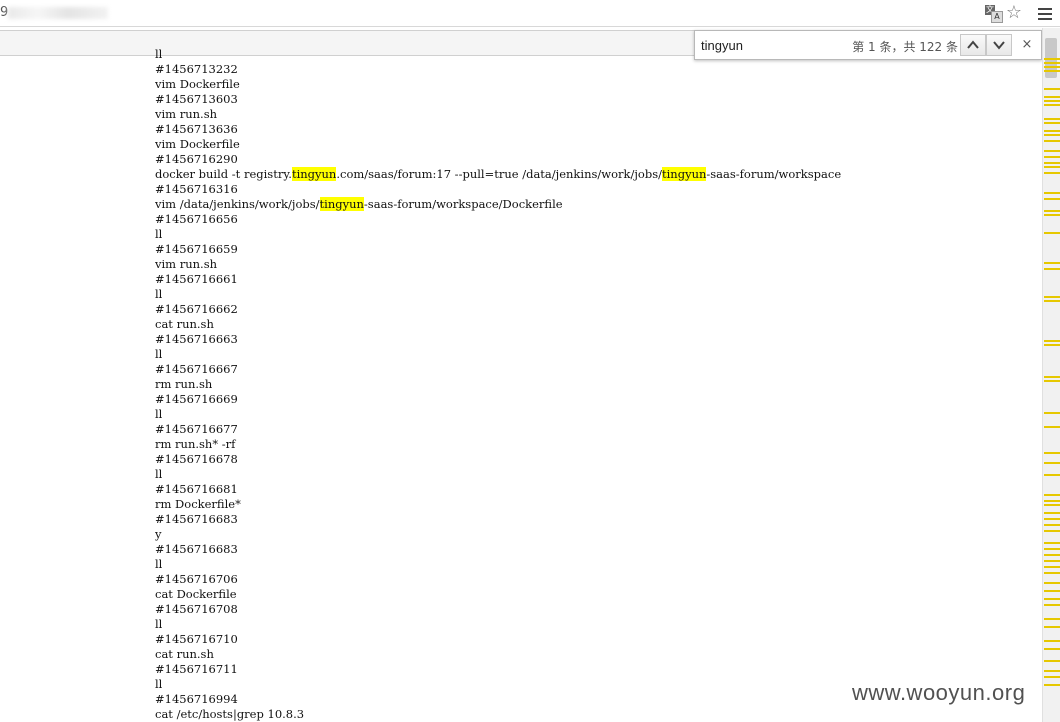 This screenshot has width=1060, height=722. I want to click on text-line: cat /etc/hosts|grep 10.8.3, so click(230, 714).